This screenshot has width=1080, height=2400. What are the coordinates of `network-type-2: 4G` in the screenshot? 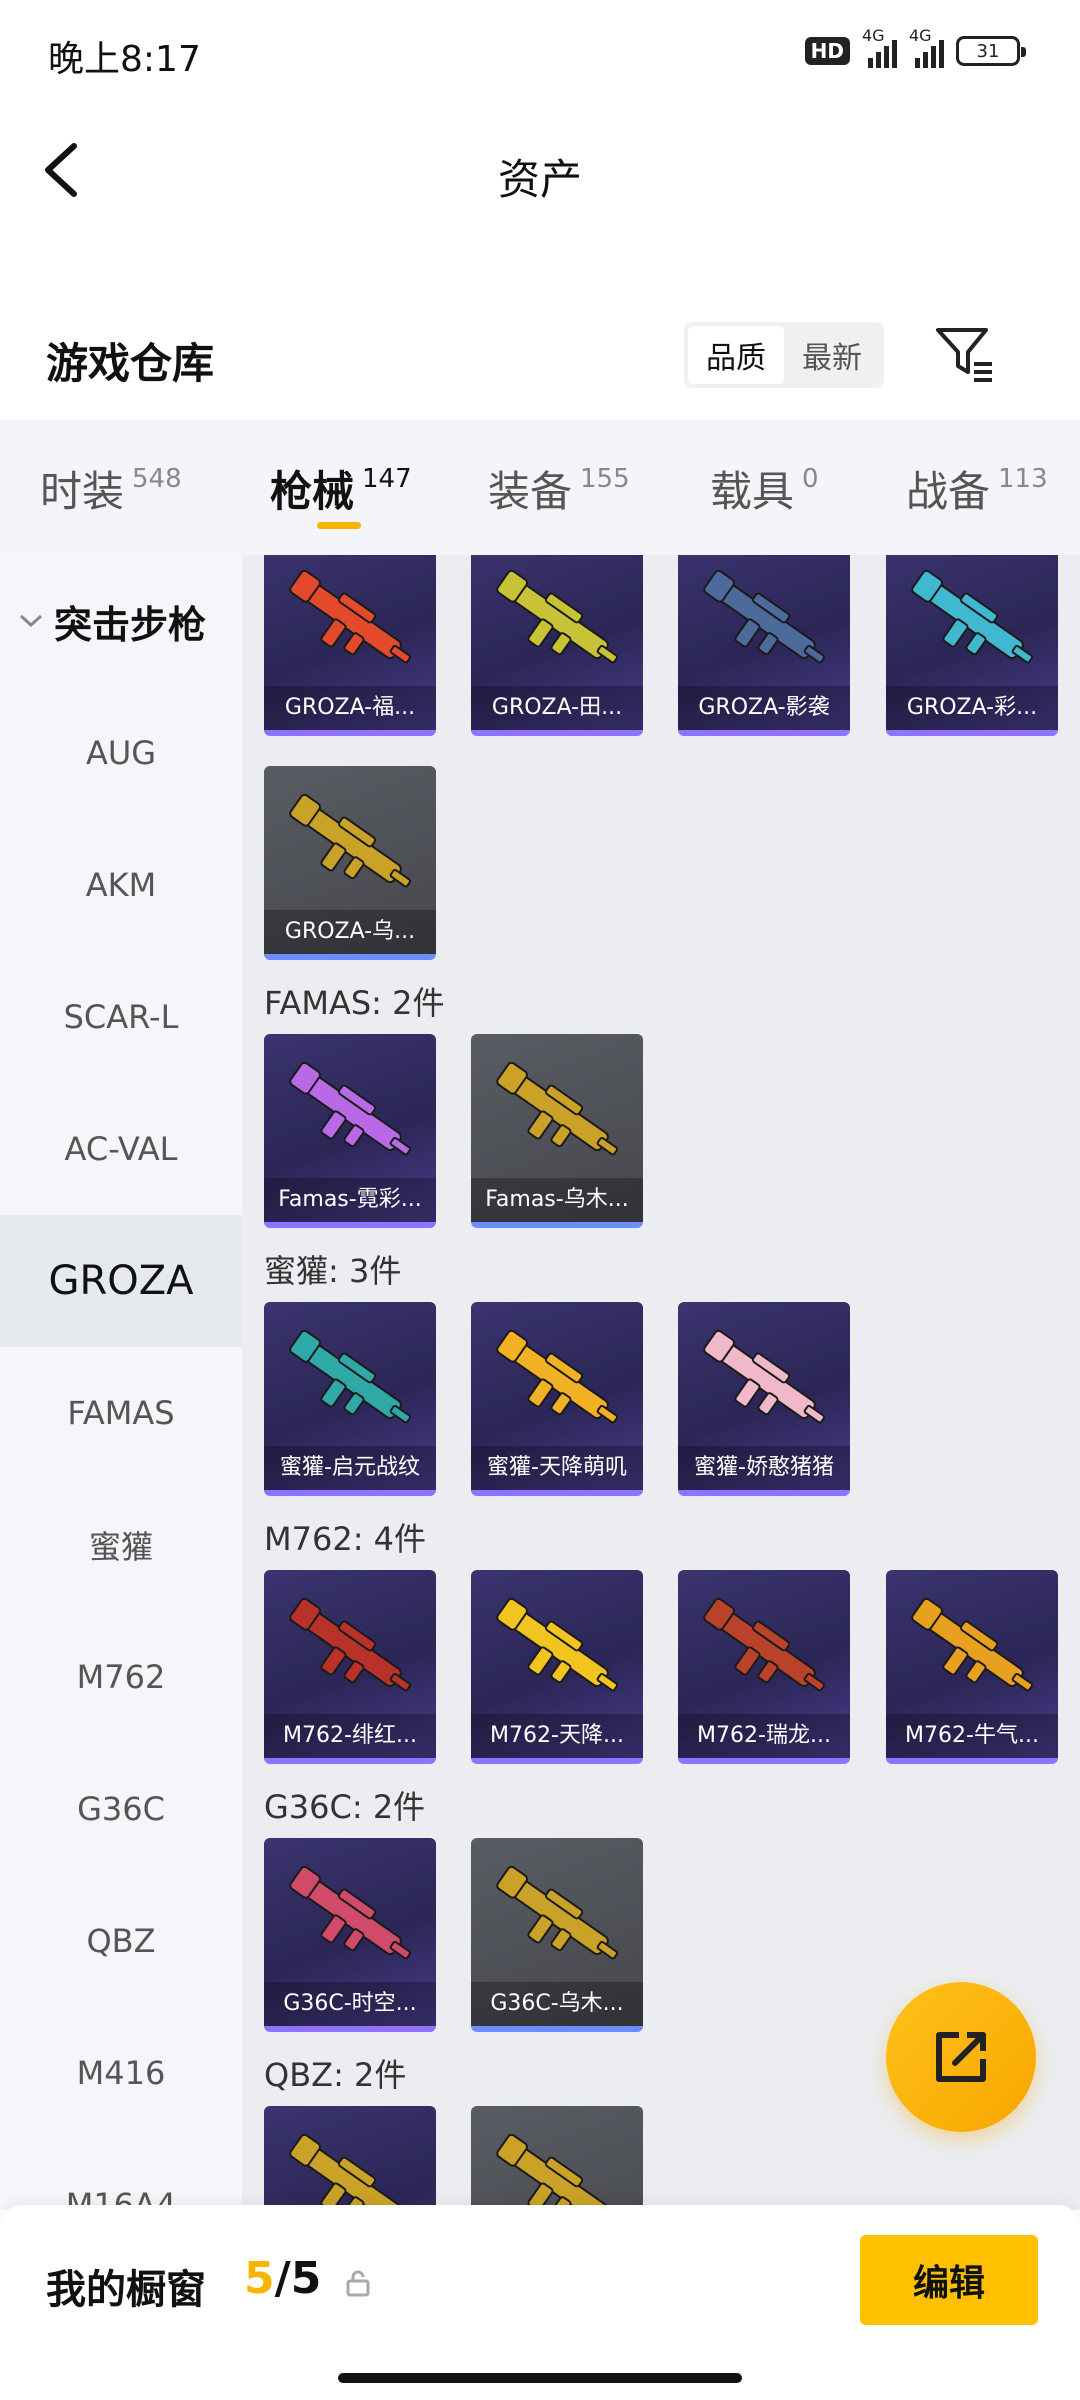 It's located at (920, 35).